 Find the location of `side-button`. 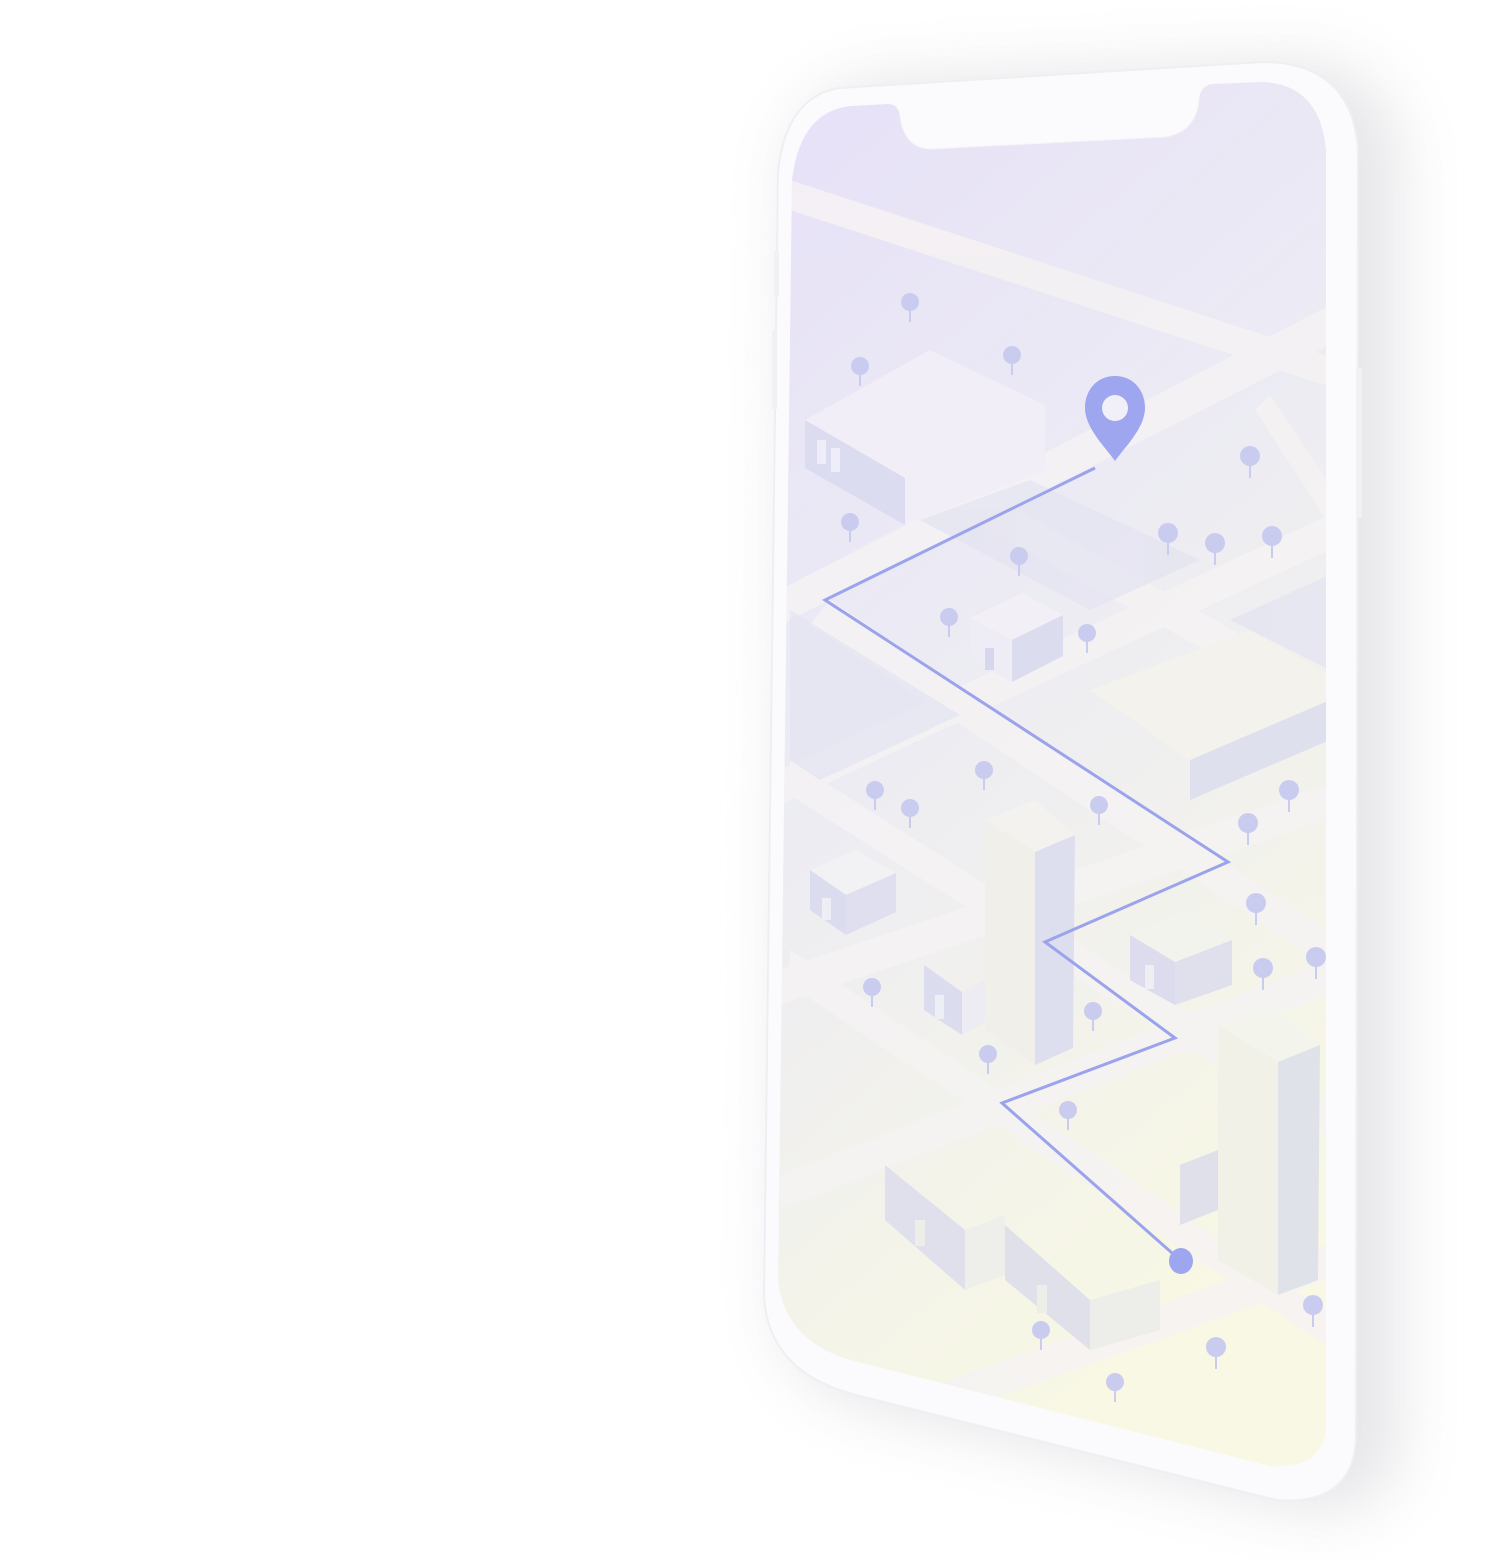

side-button is located at coordinates (1359, 443).